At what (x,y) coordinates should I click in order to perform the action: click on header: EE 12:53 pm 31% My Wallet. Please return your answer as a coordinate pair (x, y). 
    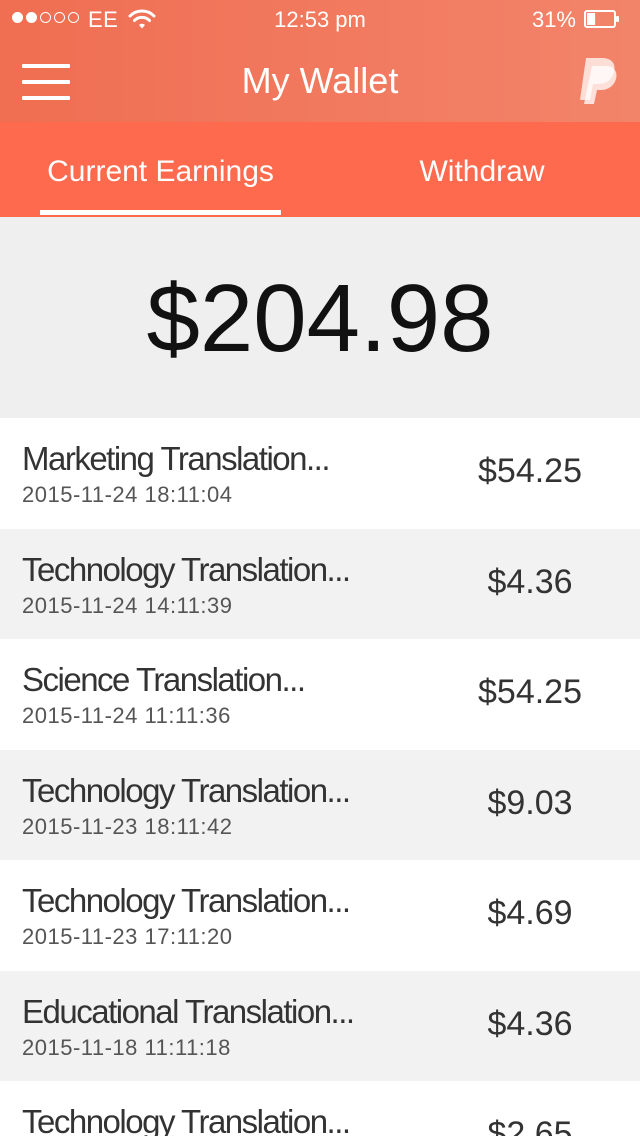
    Looking at the image, I should click on (320, 61).